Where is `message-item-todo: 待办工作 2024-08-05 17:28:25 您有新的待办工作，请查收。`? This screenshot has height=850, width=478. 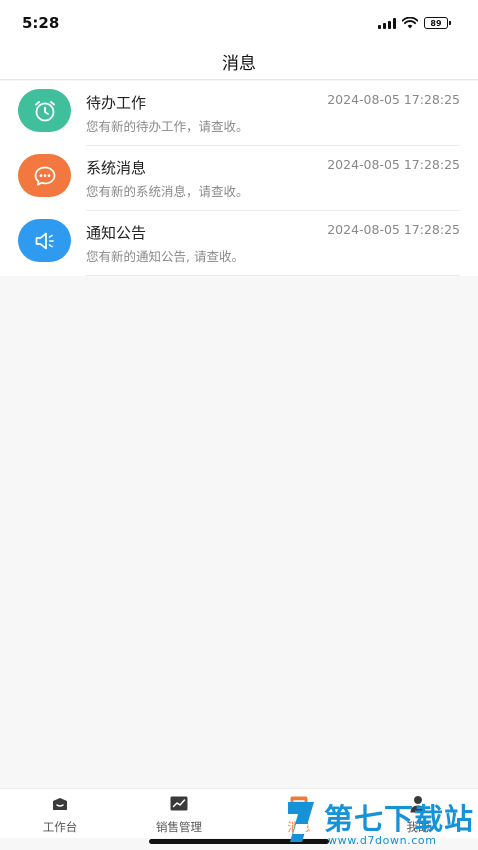
message-item-todo: 待办工作 2024-08-05 17:28:25 您有新的待办工作，请查收。 is located at coordinates (239, 113).